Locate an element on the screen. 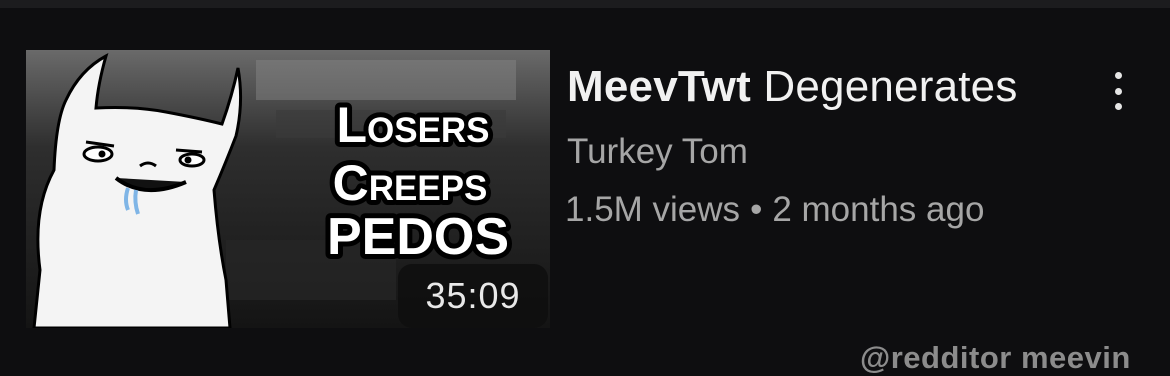  top-bar is located at coordinates (585, 4).